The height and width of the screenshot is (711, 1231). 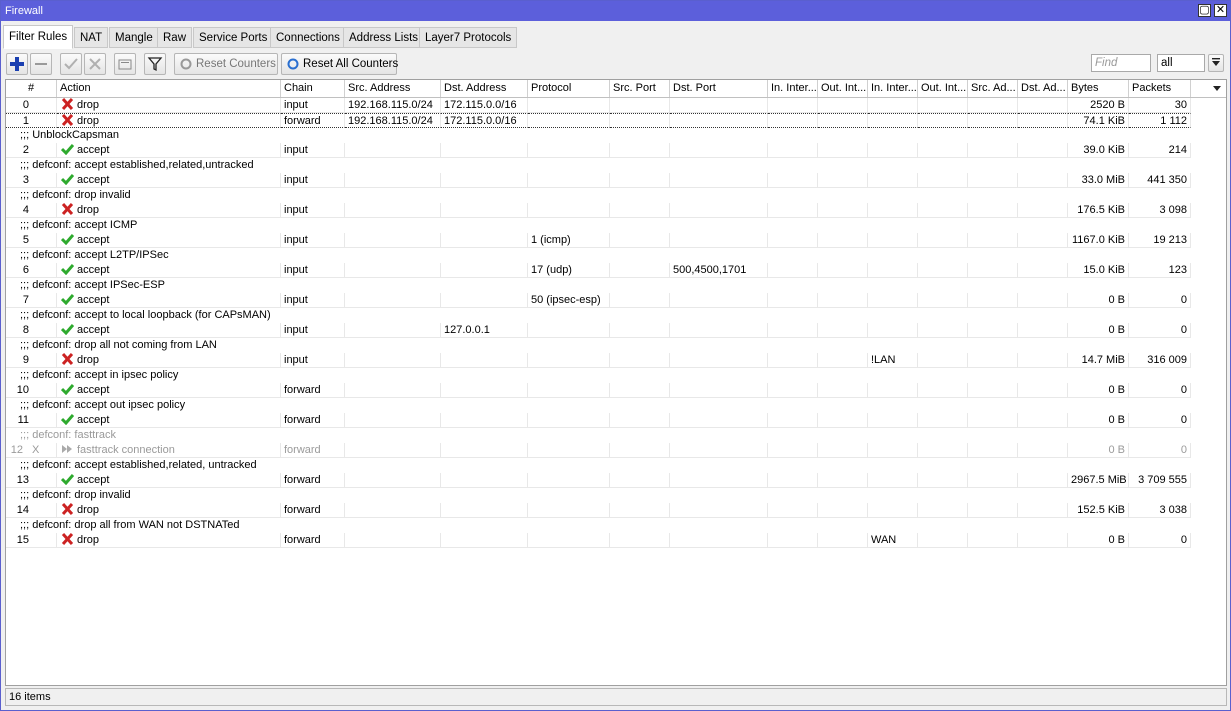 What do you see at coordinates (134, 37) in the screenshot?
I see `tab-mangle: Mangle` at bounding box center [134, 37].